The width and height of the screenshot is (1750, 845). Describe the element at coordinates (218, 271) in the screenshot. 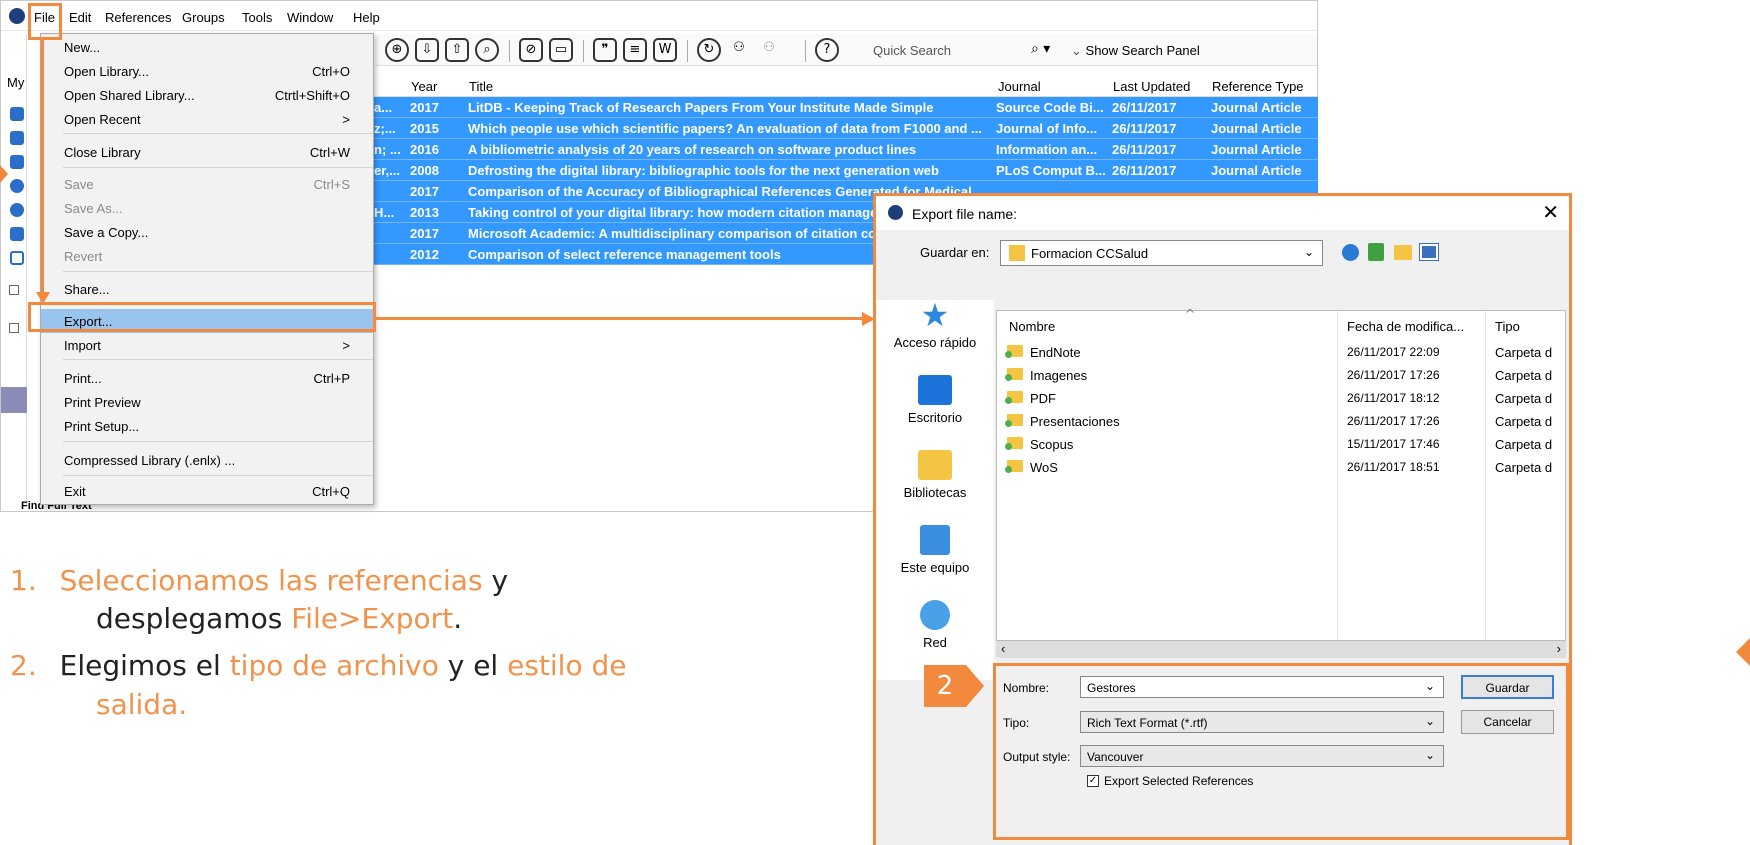

I see `menu-separator` at that location.